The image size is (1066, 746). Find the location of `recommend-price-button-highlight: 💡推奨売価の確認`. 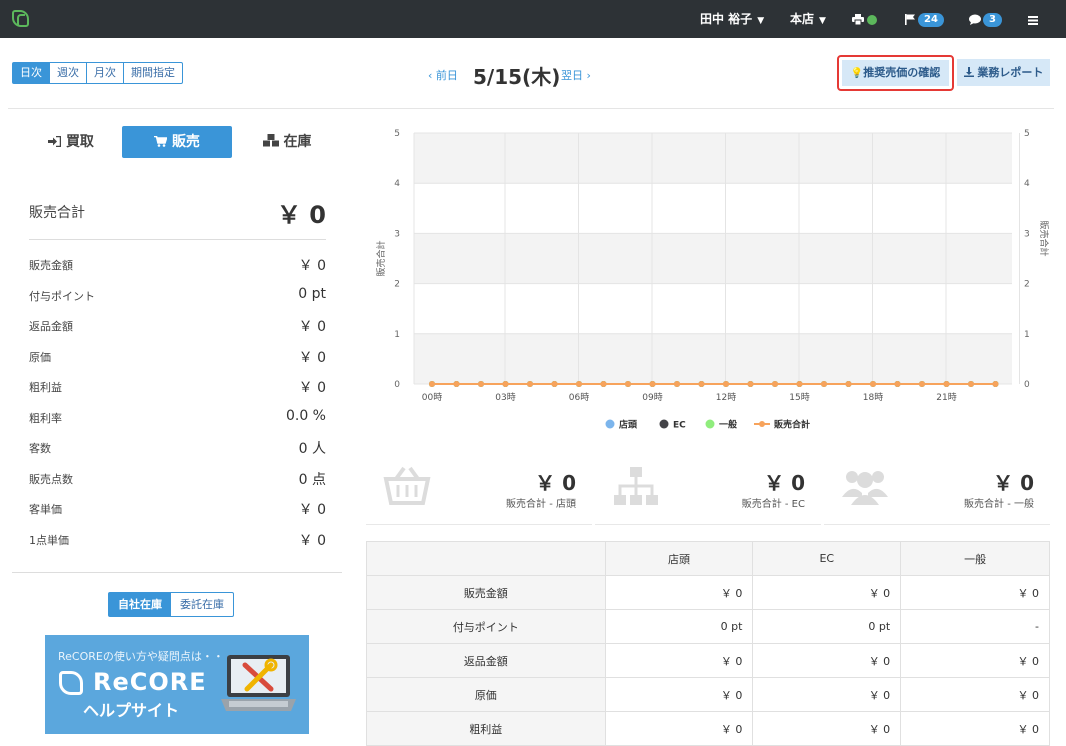

recommend-price-button-highlight: 💡推奨売価の確認 is located at coordinates (895, 73).